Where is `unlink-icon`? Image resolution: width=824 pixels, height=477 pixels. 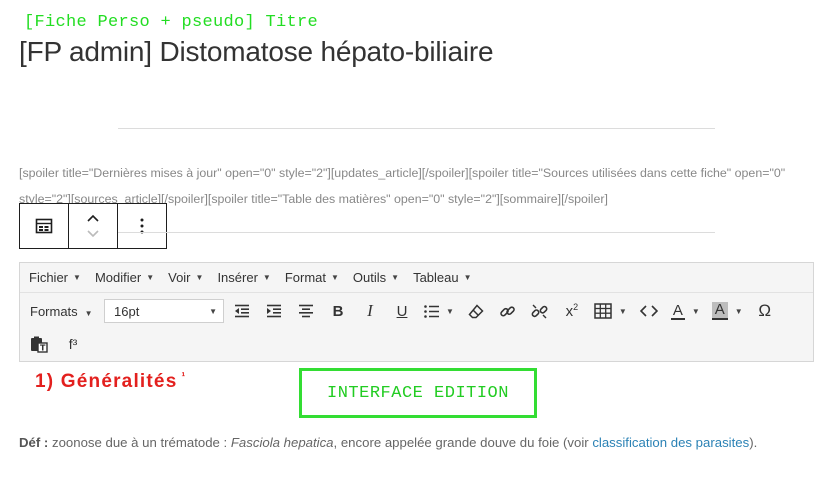
unlink-icon is located at coordinates (540, 311).